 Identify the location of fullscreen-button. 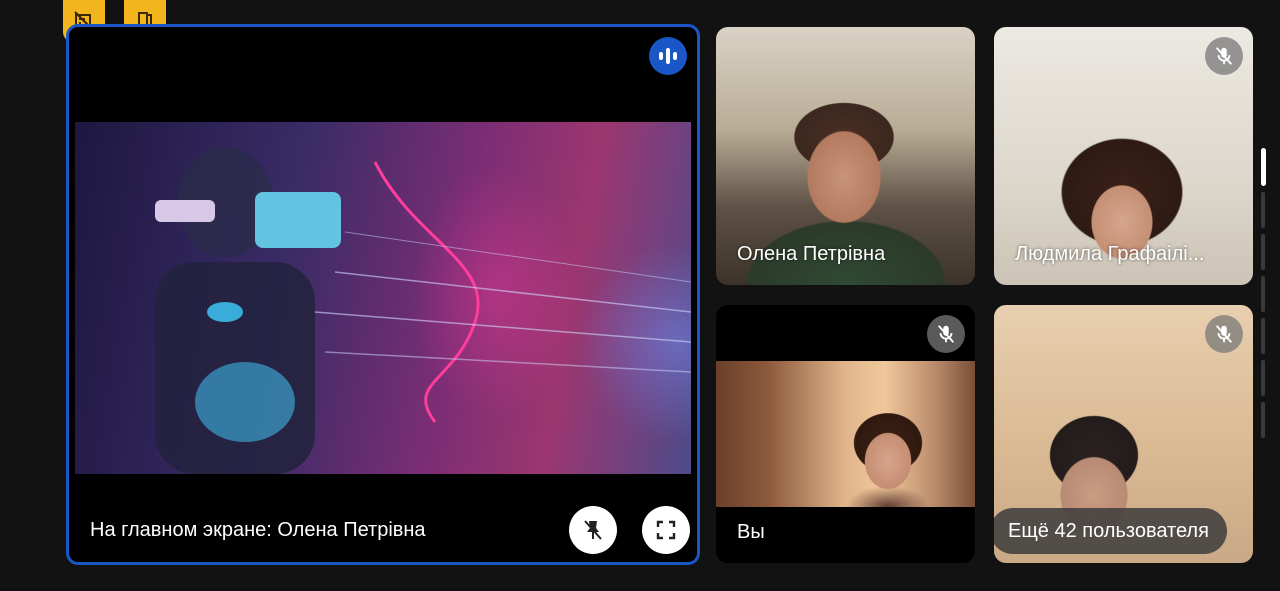
(666, 530).